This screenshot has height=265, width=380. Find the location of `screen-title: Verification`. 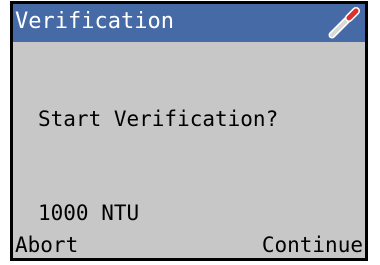

screen-title: Verification is located at coordinates (94, 21).